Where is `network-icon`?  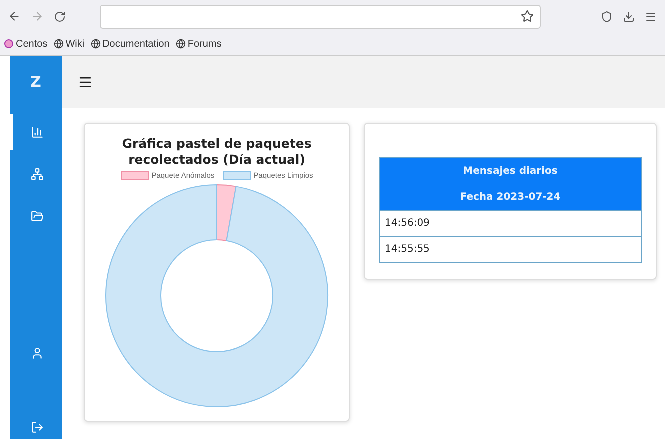
network-icon is located at coordinates (37, 174).